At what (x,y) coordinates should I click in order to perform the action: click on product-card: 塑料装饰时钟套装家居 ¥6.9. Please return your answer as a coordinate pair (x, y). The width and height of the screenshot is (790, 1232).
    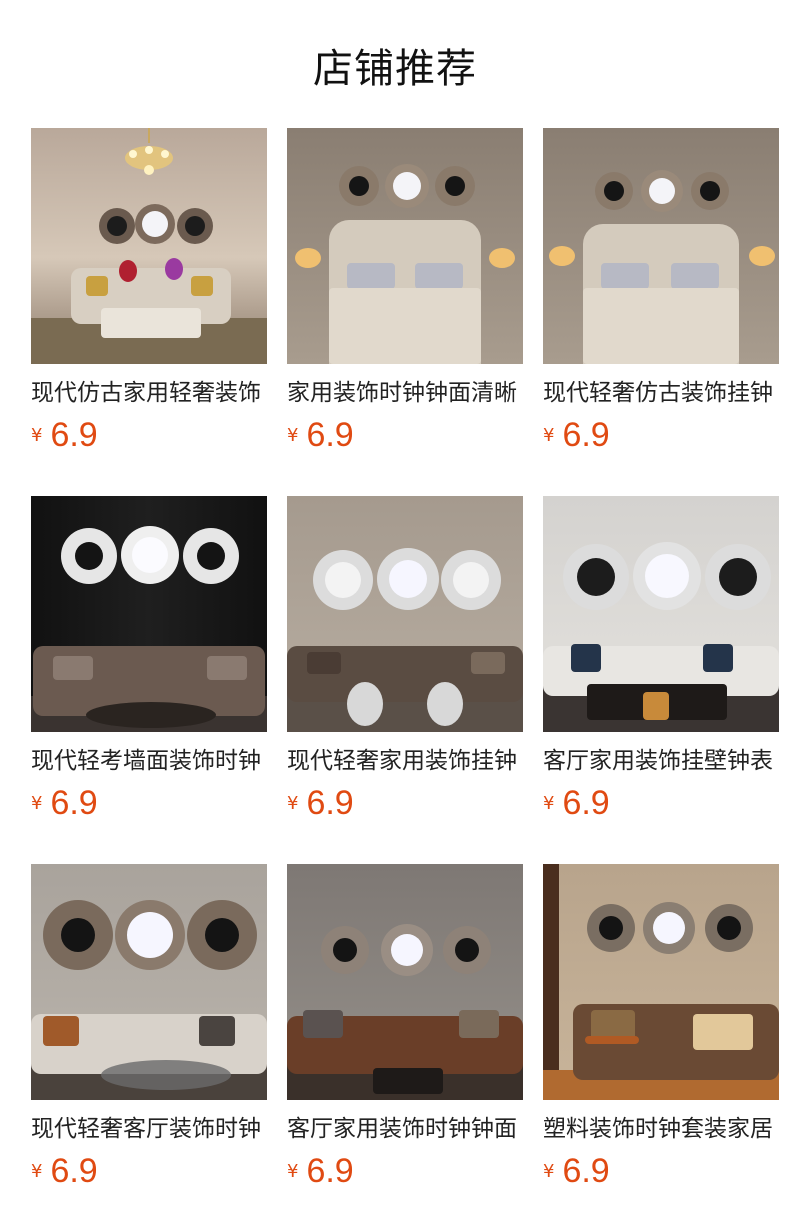
    Looking at the image, I should click on (661, 1028).